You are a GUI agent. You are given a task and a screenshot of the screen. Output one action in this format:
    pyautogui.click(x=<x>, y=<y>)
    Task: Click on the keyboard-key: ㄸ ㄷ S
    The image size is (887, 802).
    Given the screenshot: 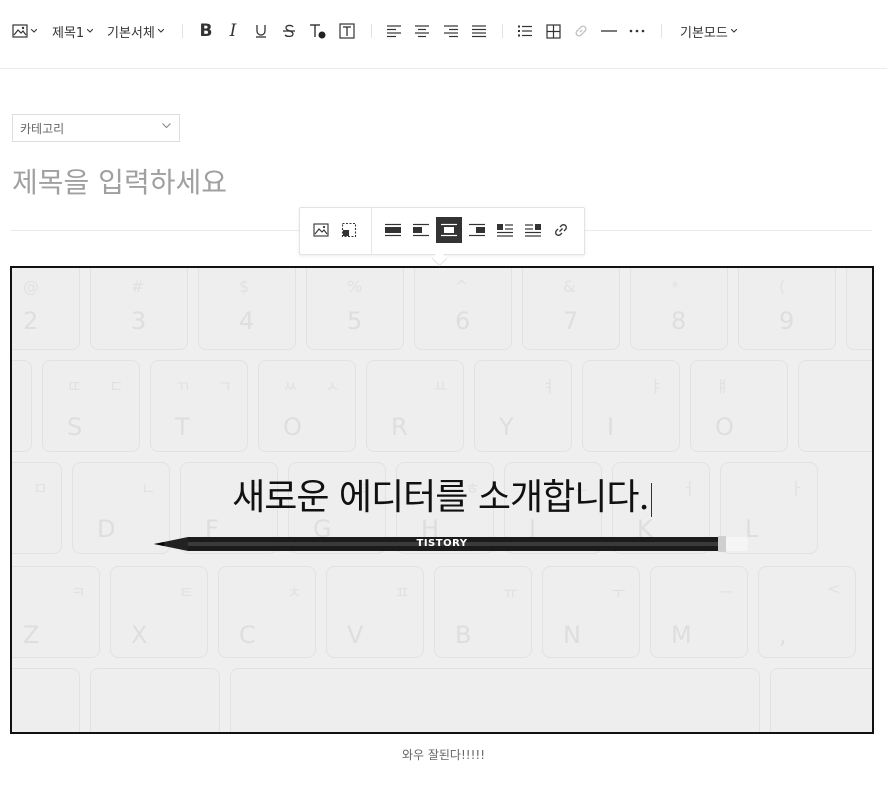 What is the action you would take?
    pyautogui.click(x=91, y=406)
    